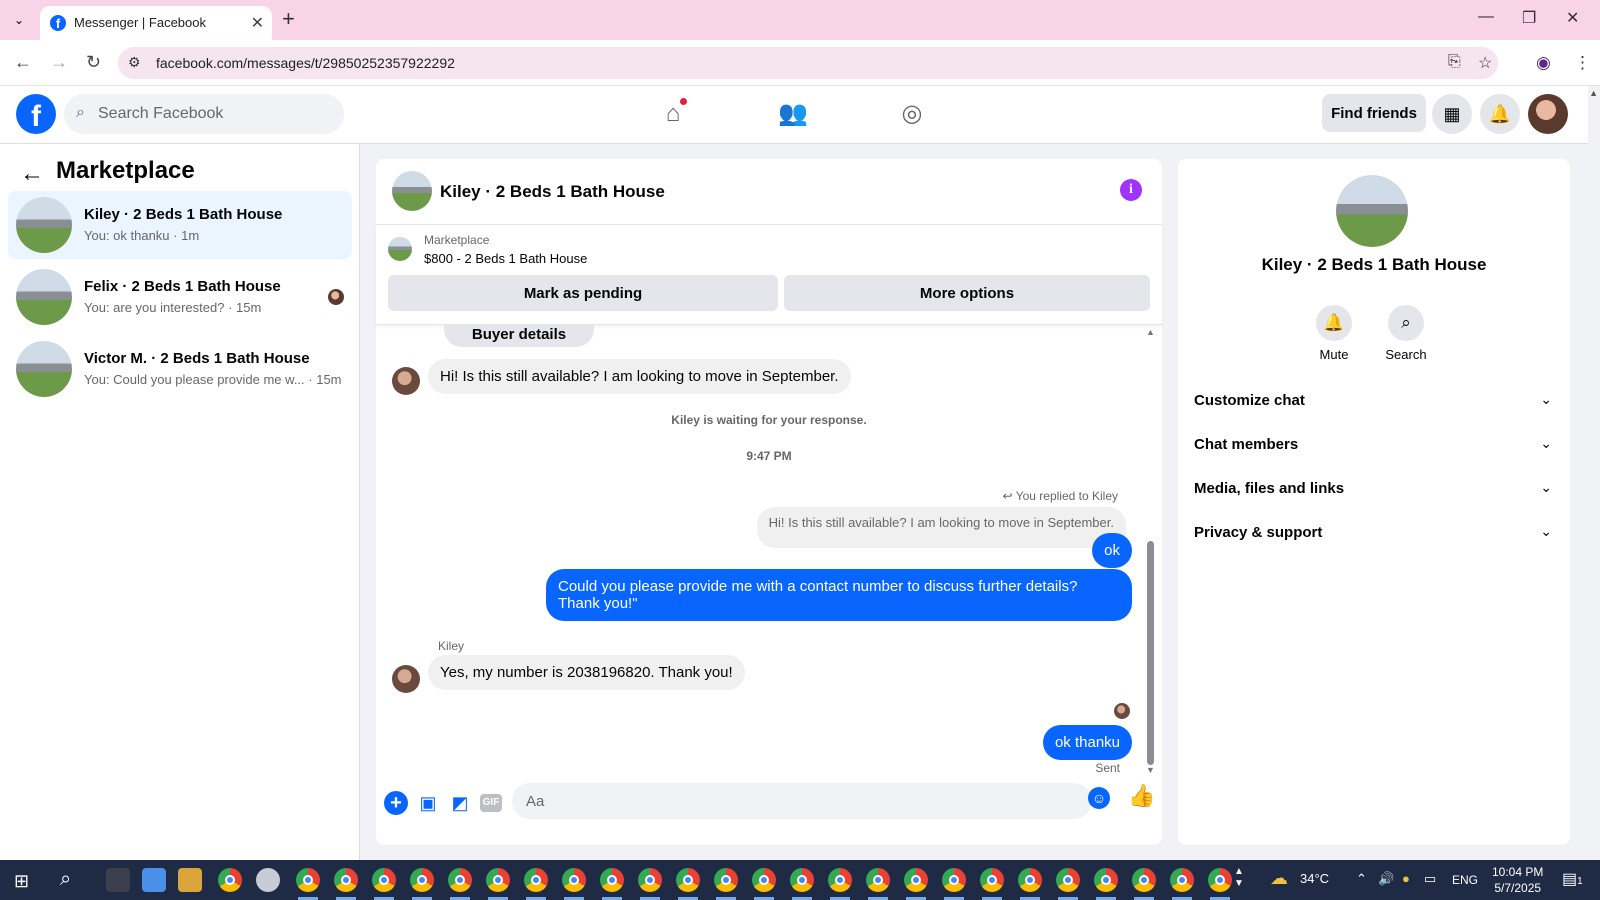 The image size is (1600, 900). I want to click on chat-title: Kiley · 2 Beds 1 Bath House, so click(552, 192).